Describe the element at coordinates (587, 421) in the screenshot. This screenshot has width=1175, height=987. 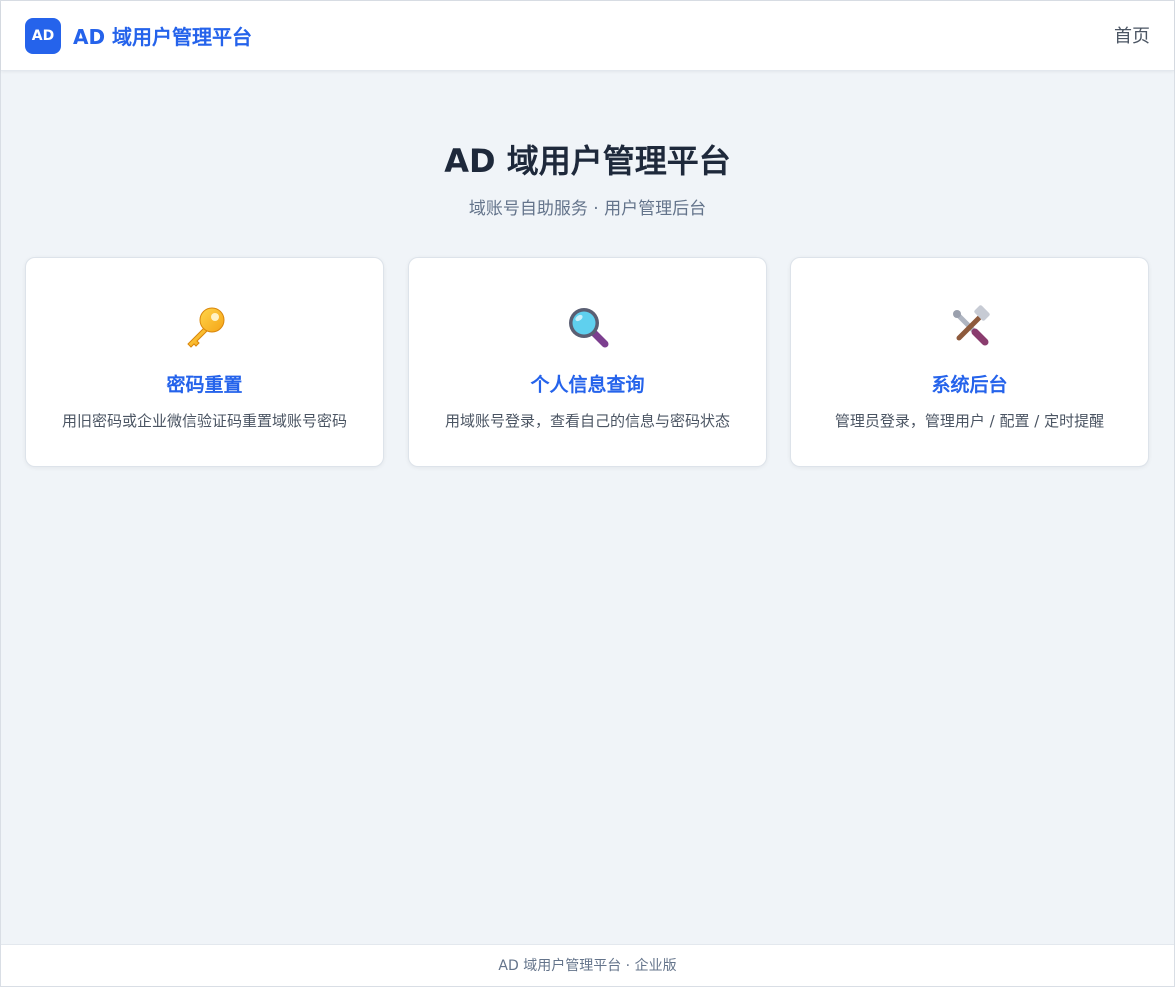
I see `card-description: 用域账号登录，查看自己的信息与密码状态` at that location.